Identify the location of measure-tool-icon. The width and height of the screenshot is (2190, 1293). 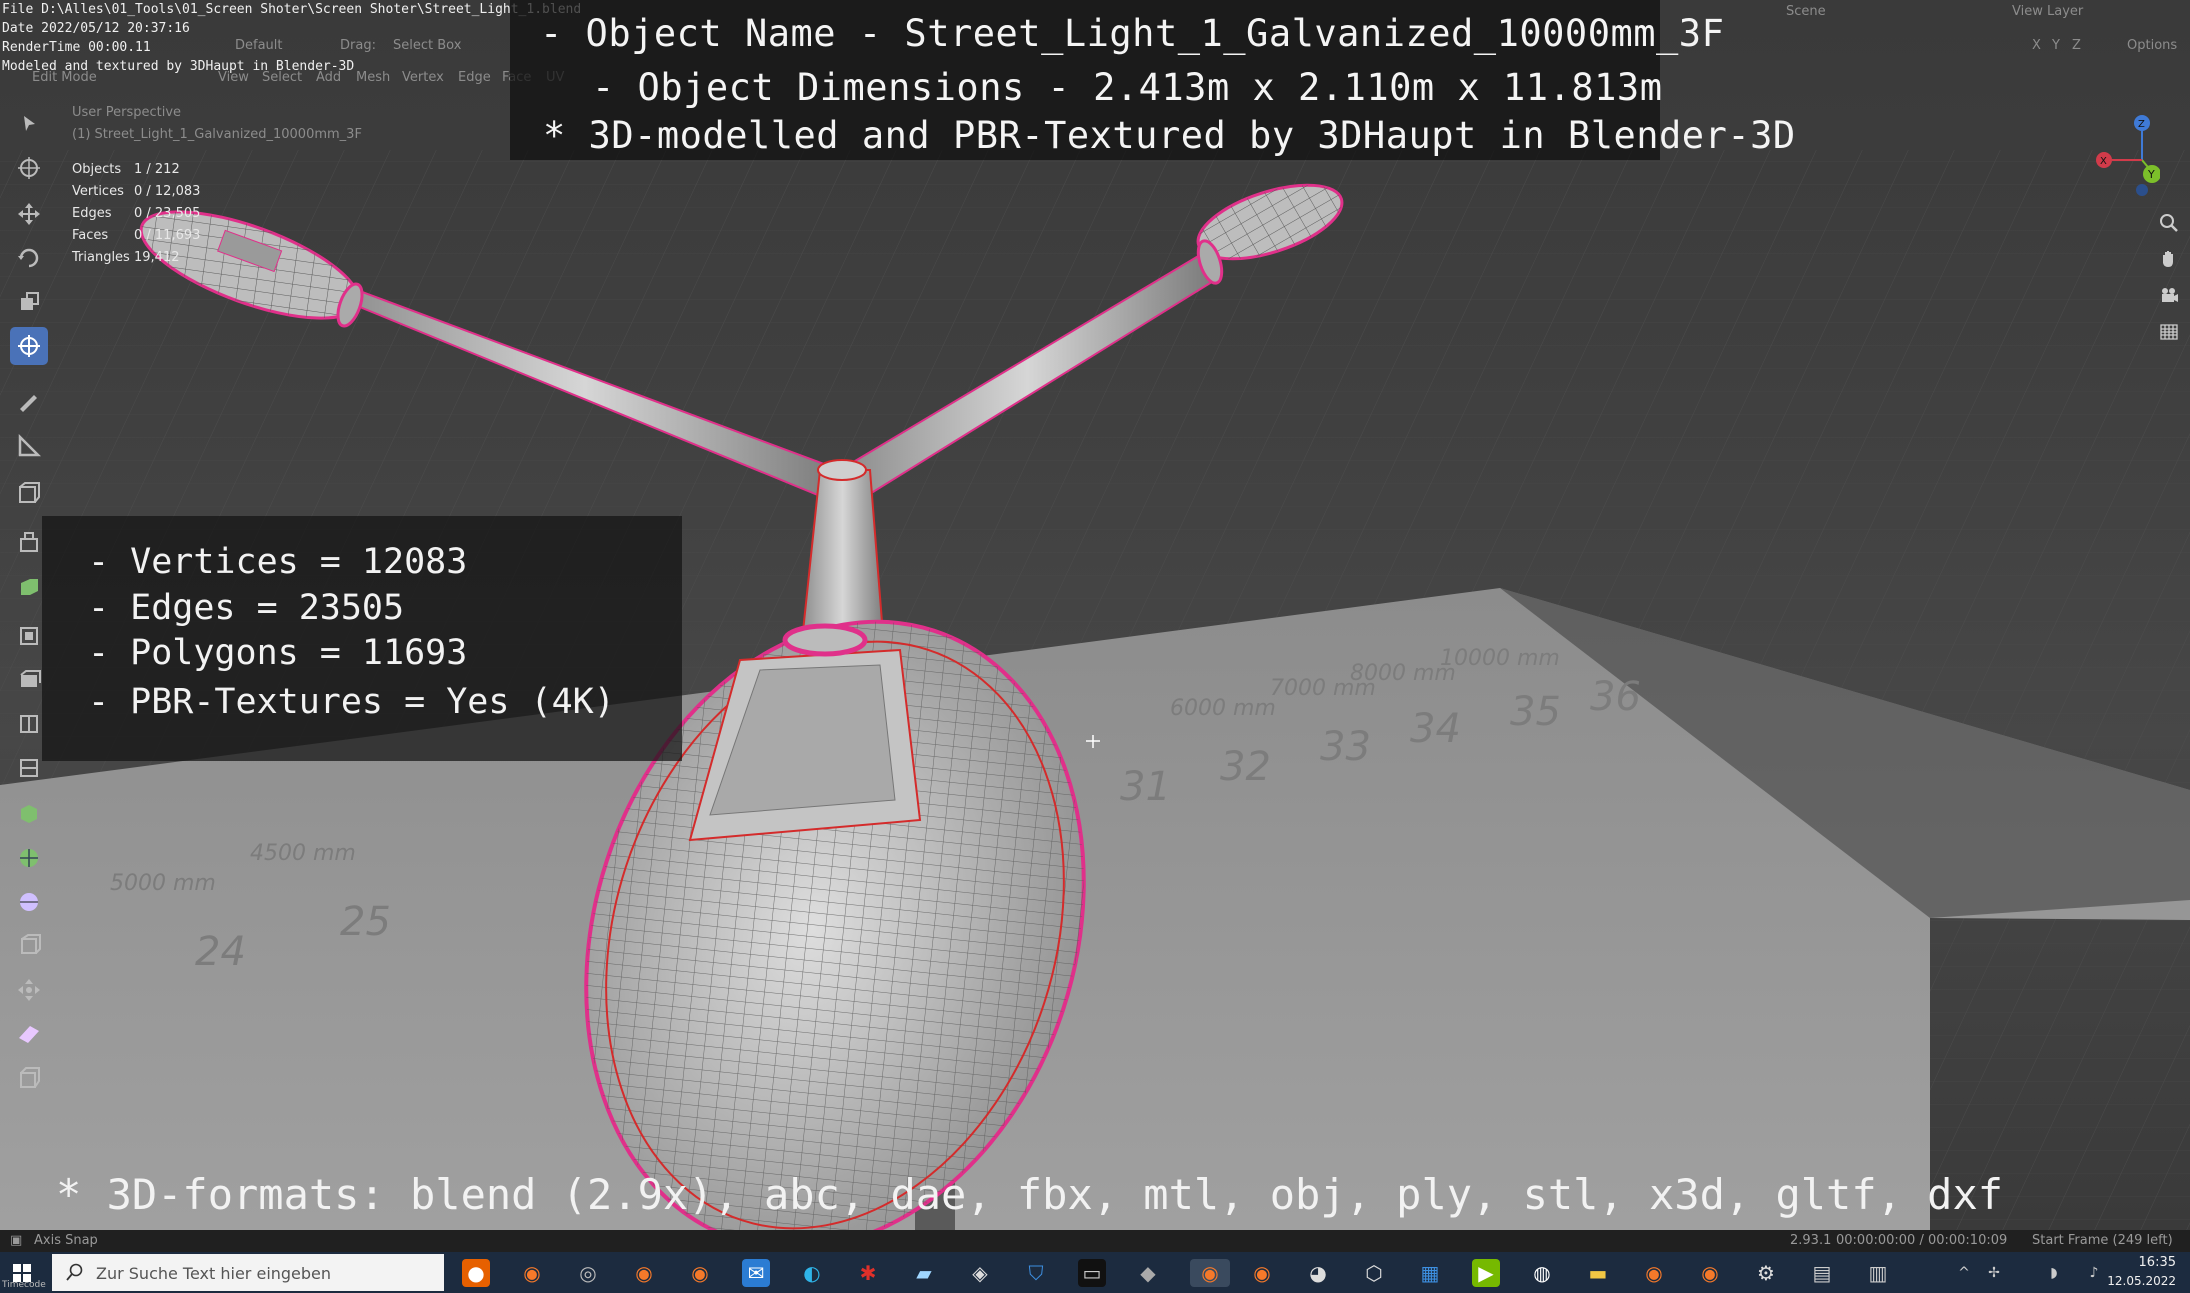
(29, 446).